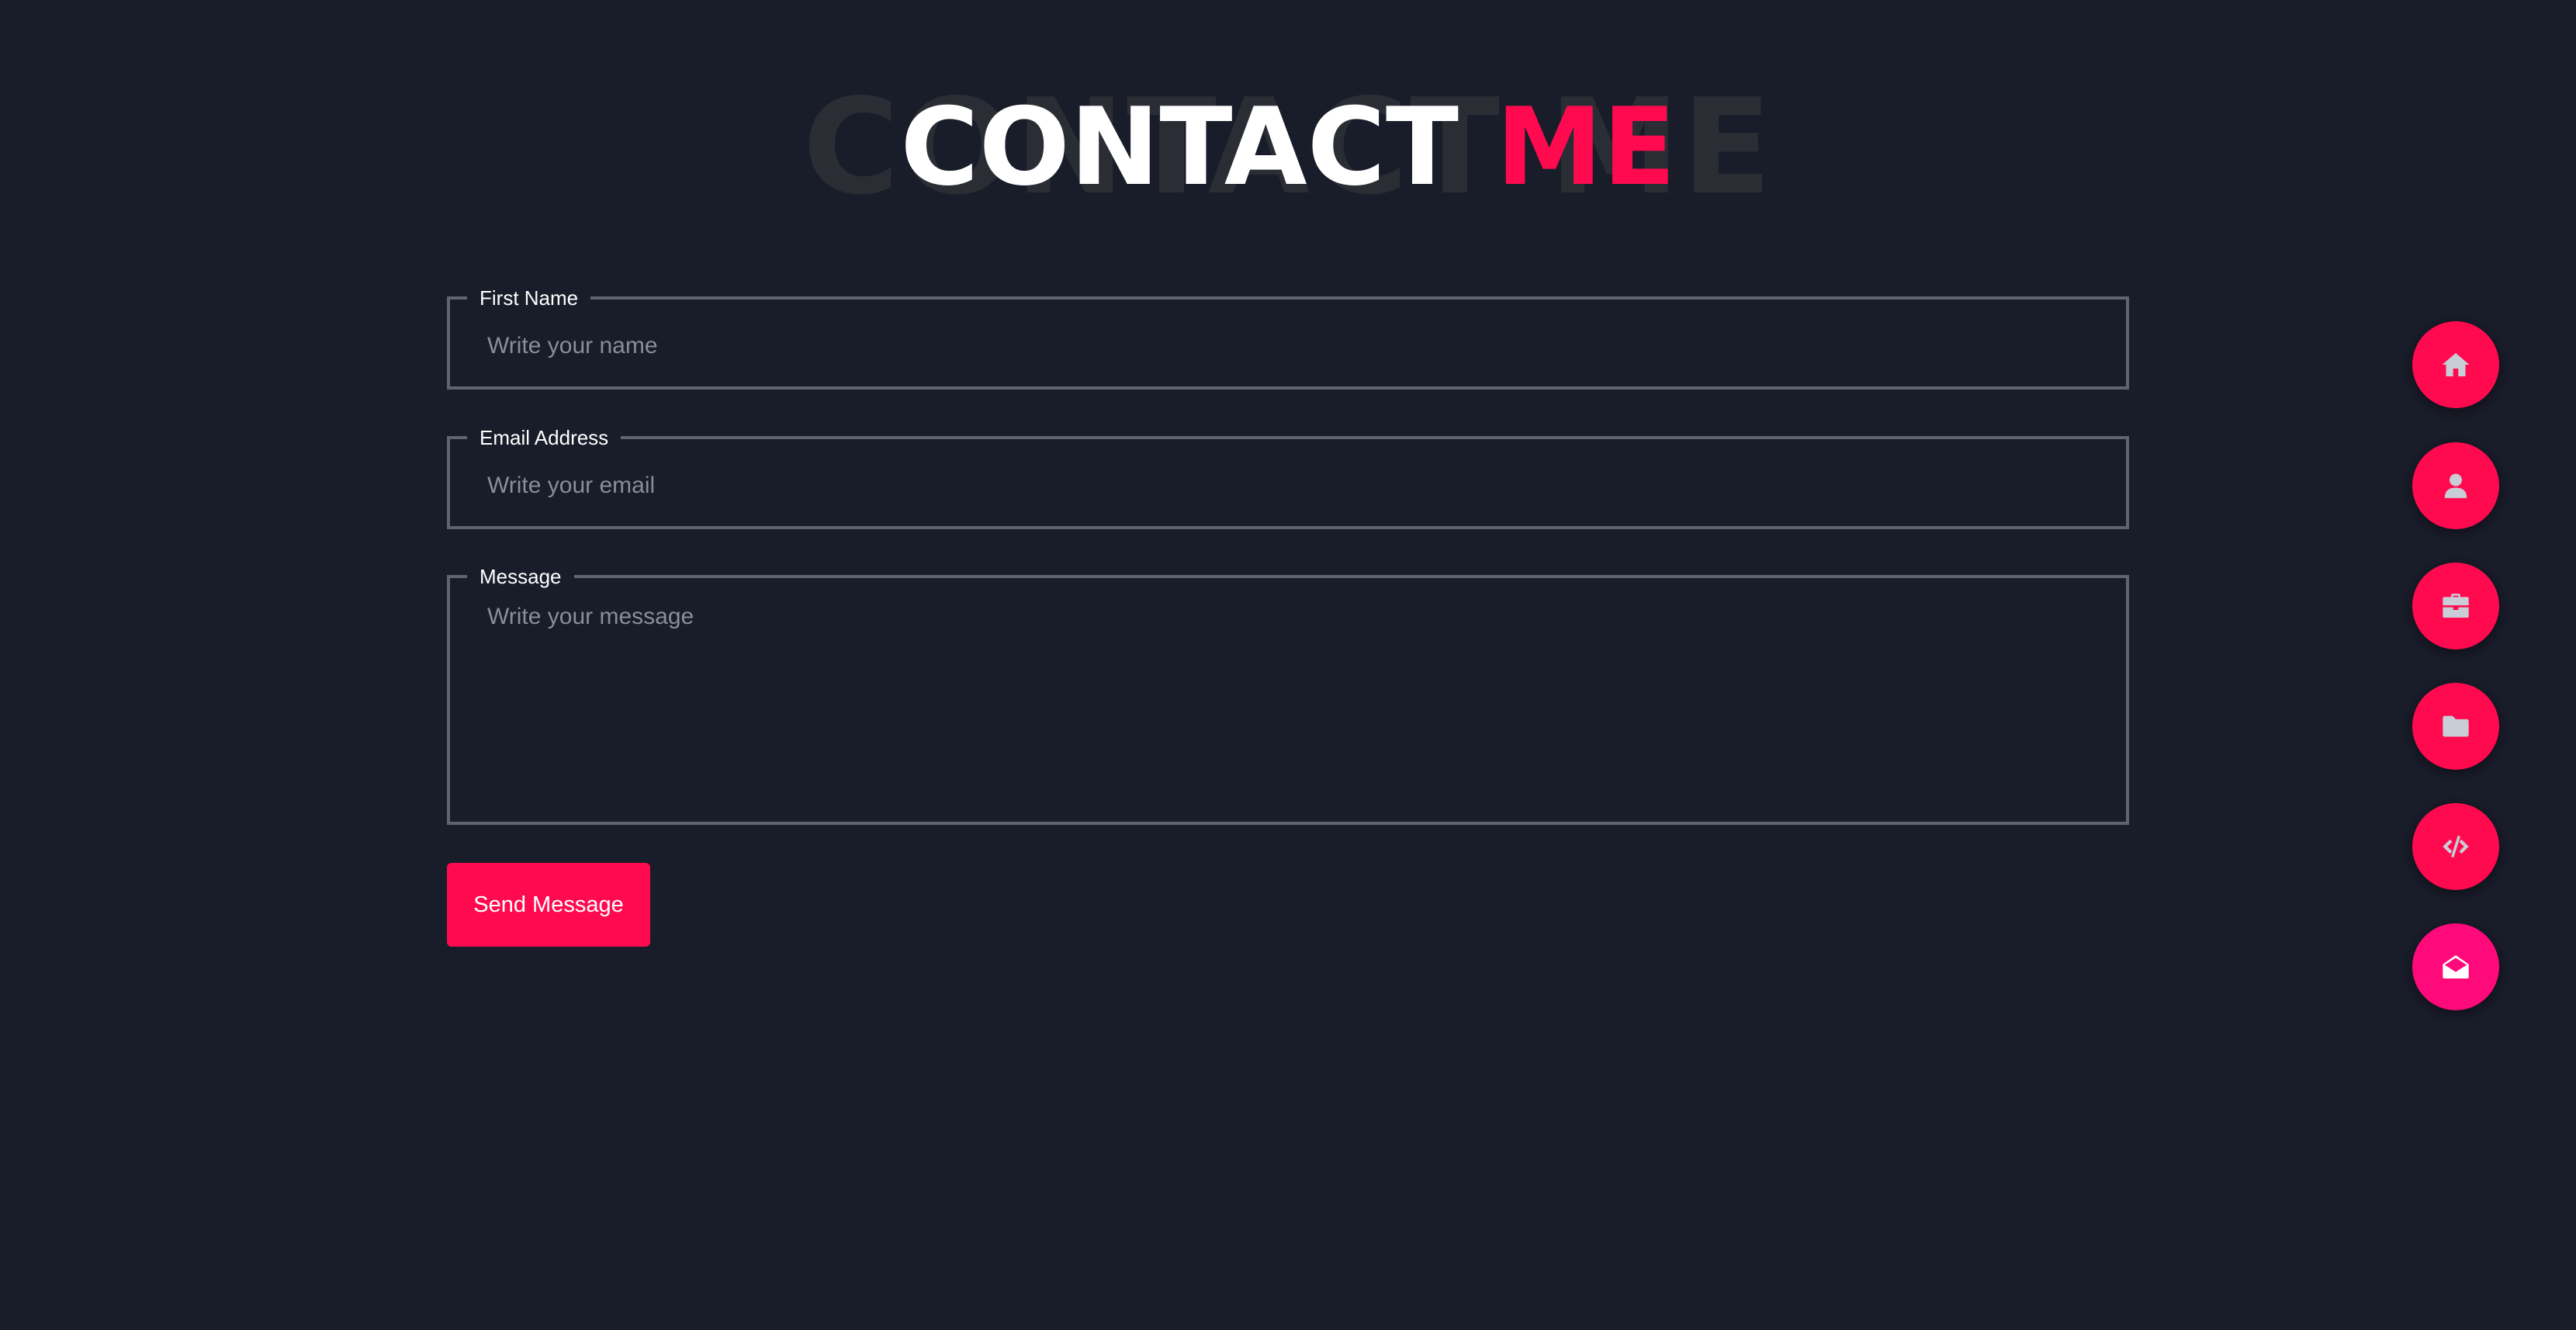 This screenshot has height=1330, width=2576. I want to click on home-icon, so click(2456, 365).